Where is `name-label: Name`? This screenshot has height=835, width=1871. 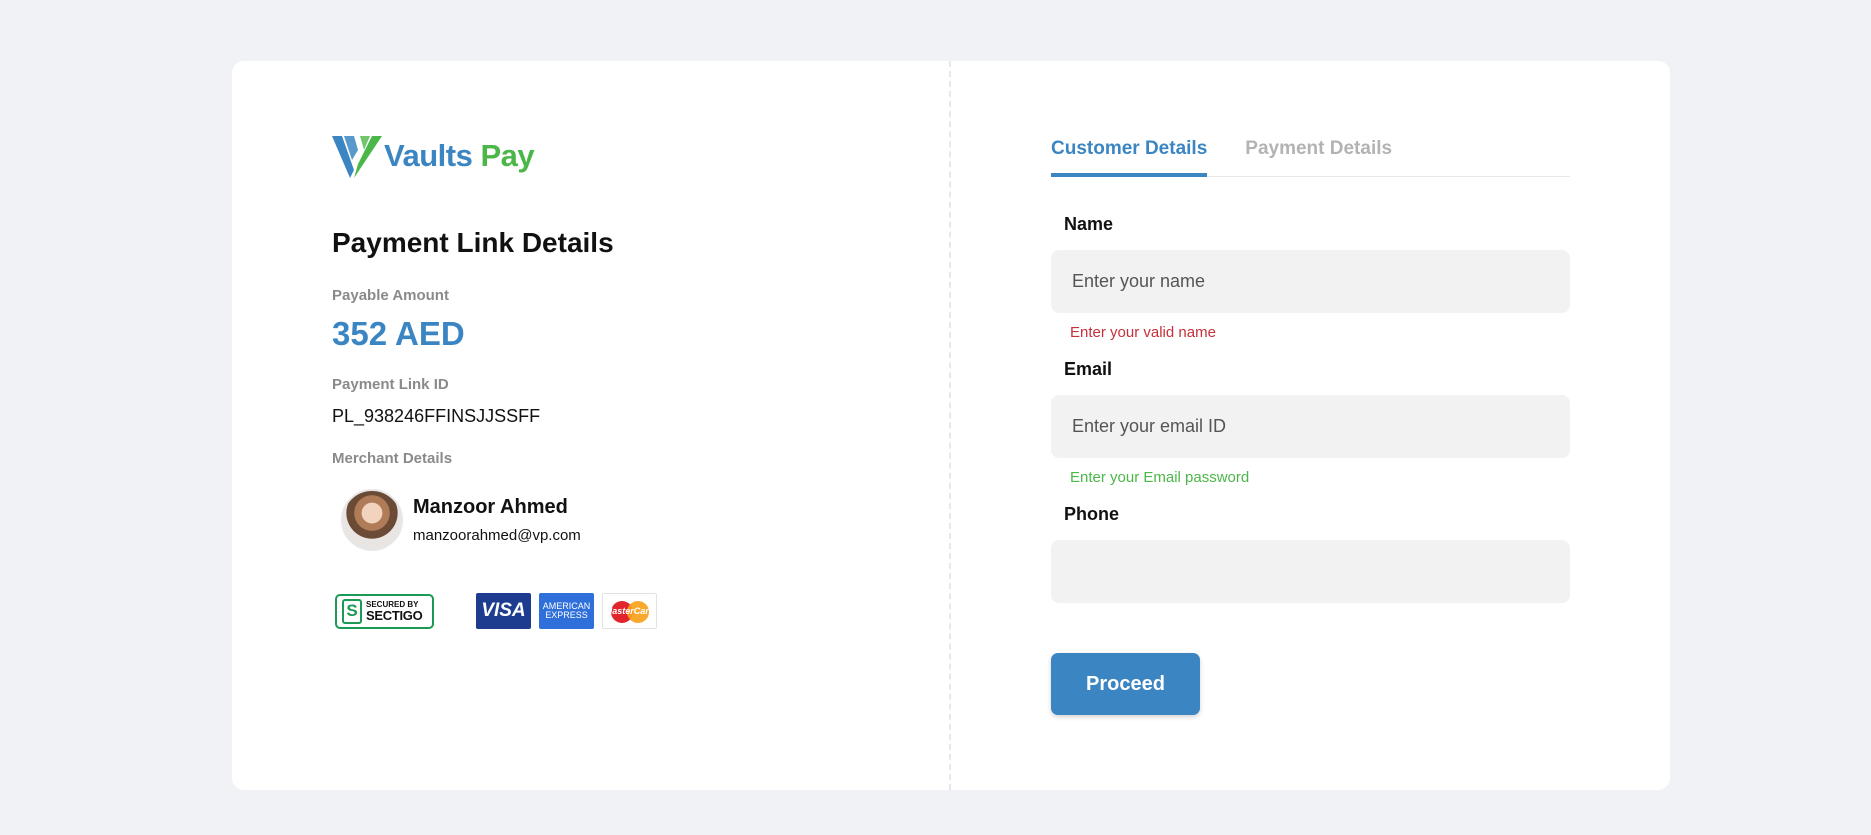
name-label: Name is located at coordinates (1089, 224).